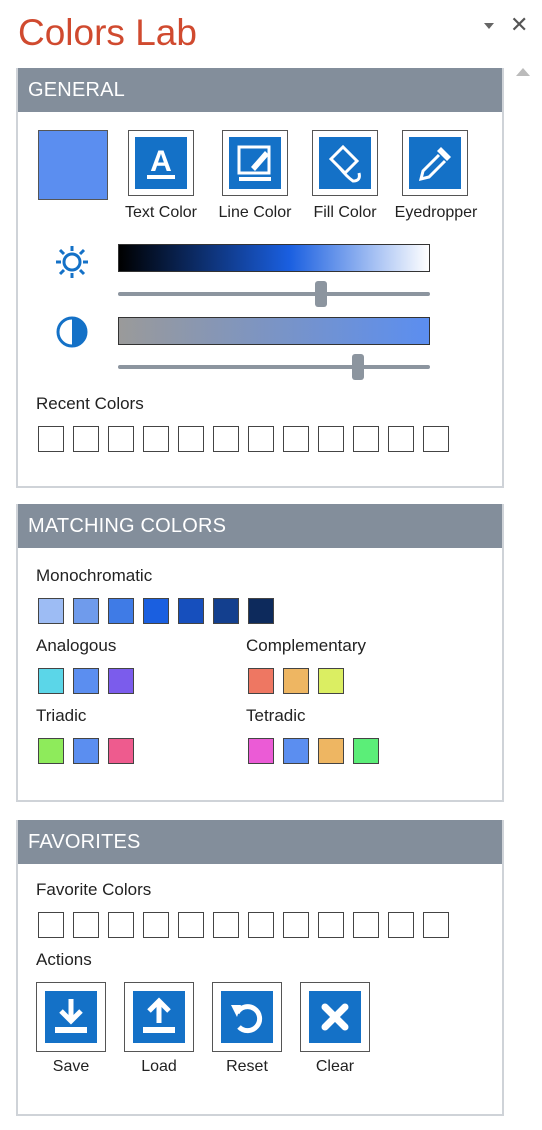 This screenshot has width=542, height=1130. What do you see at coordinates (76, 645) in the screenshot?
I see `analogous-label: Analogous` at bounding box center [76, 645].